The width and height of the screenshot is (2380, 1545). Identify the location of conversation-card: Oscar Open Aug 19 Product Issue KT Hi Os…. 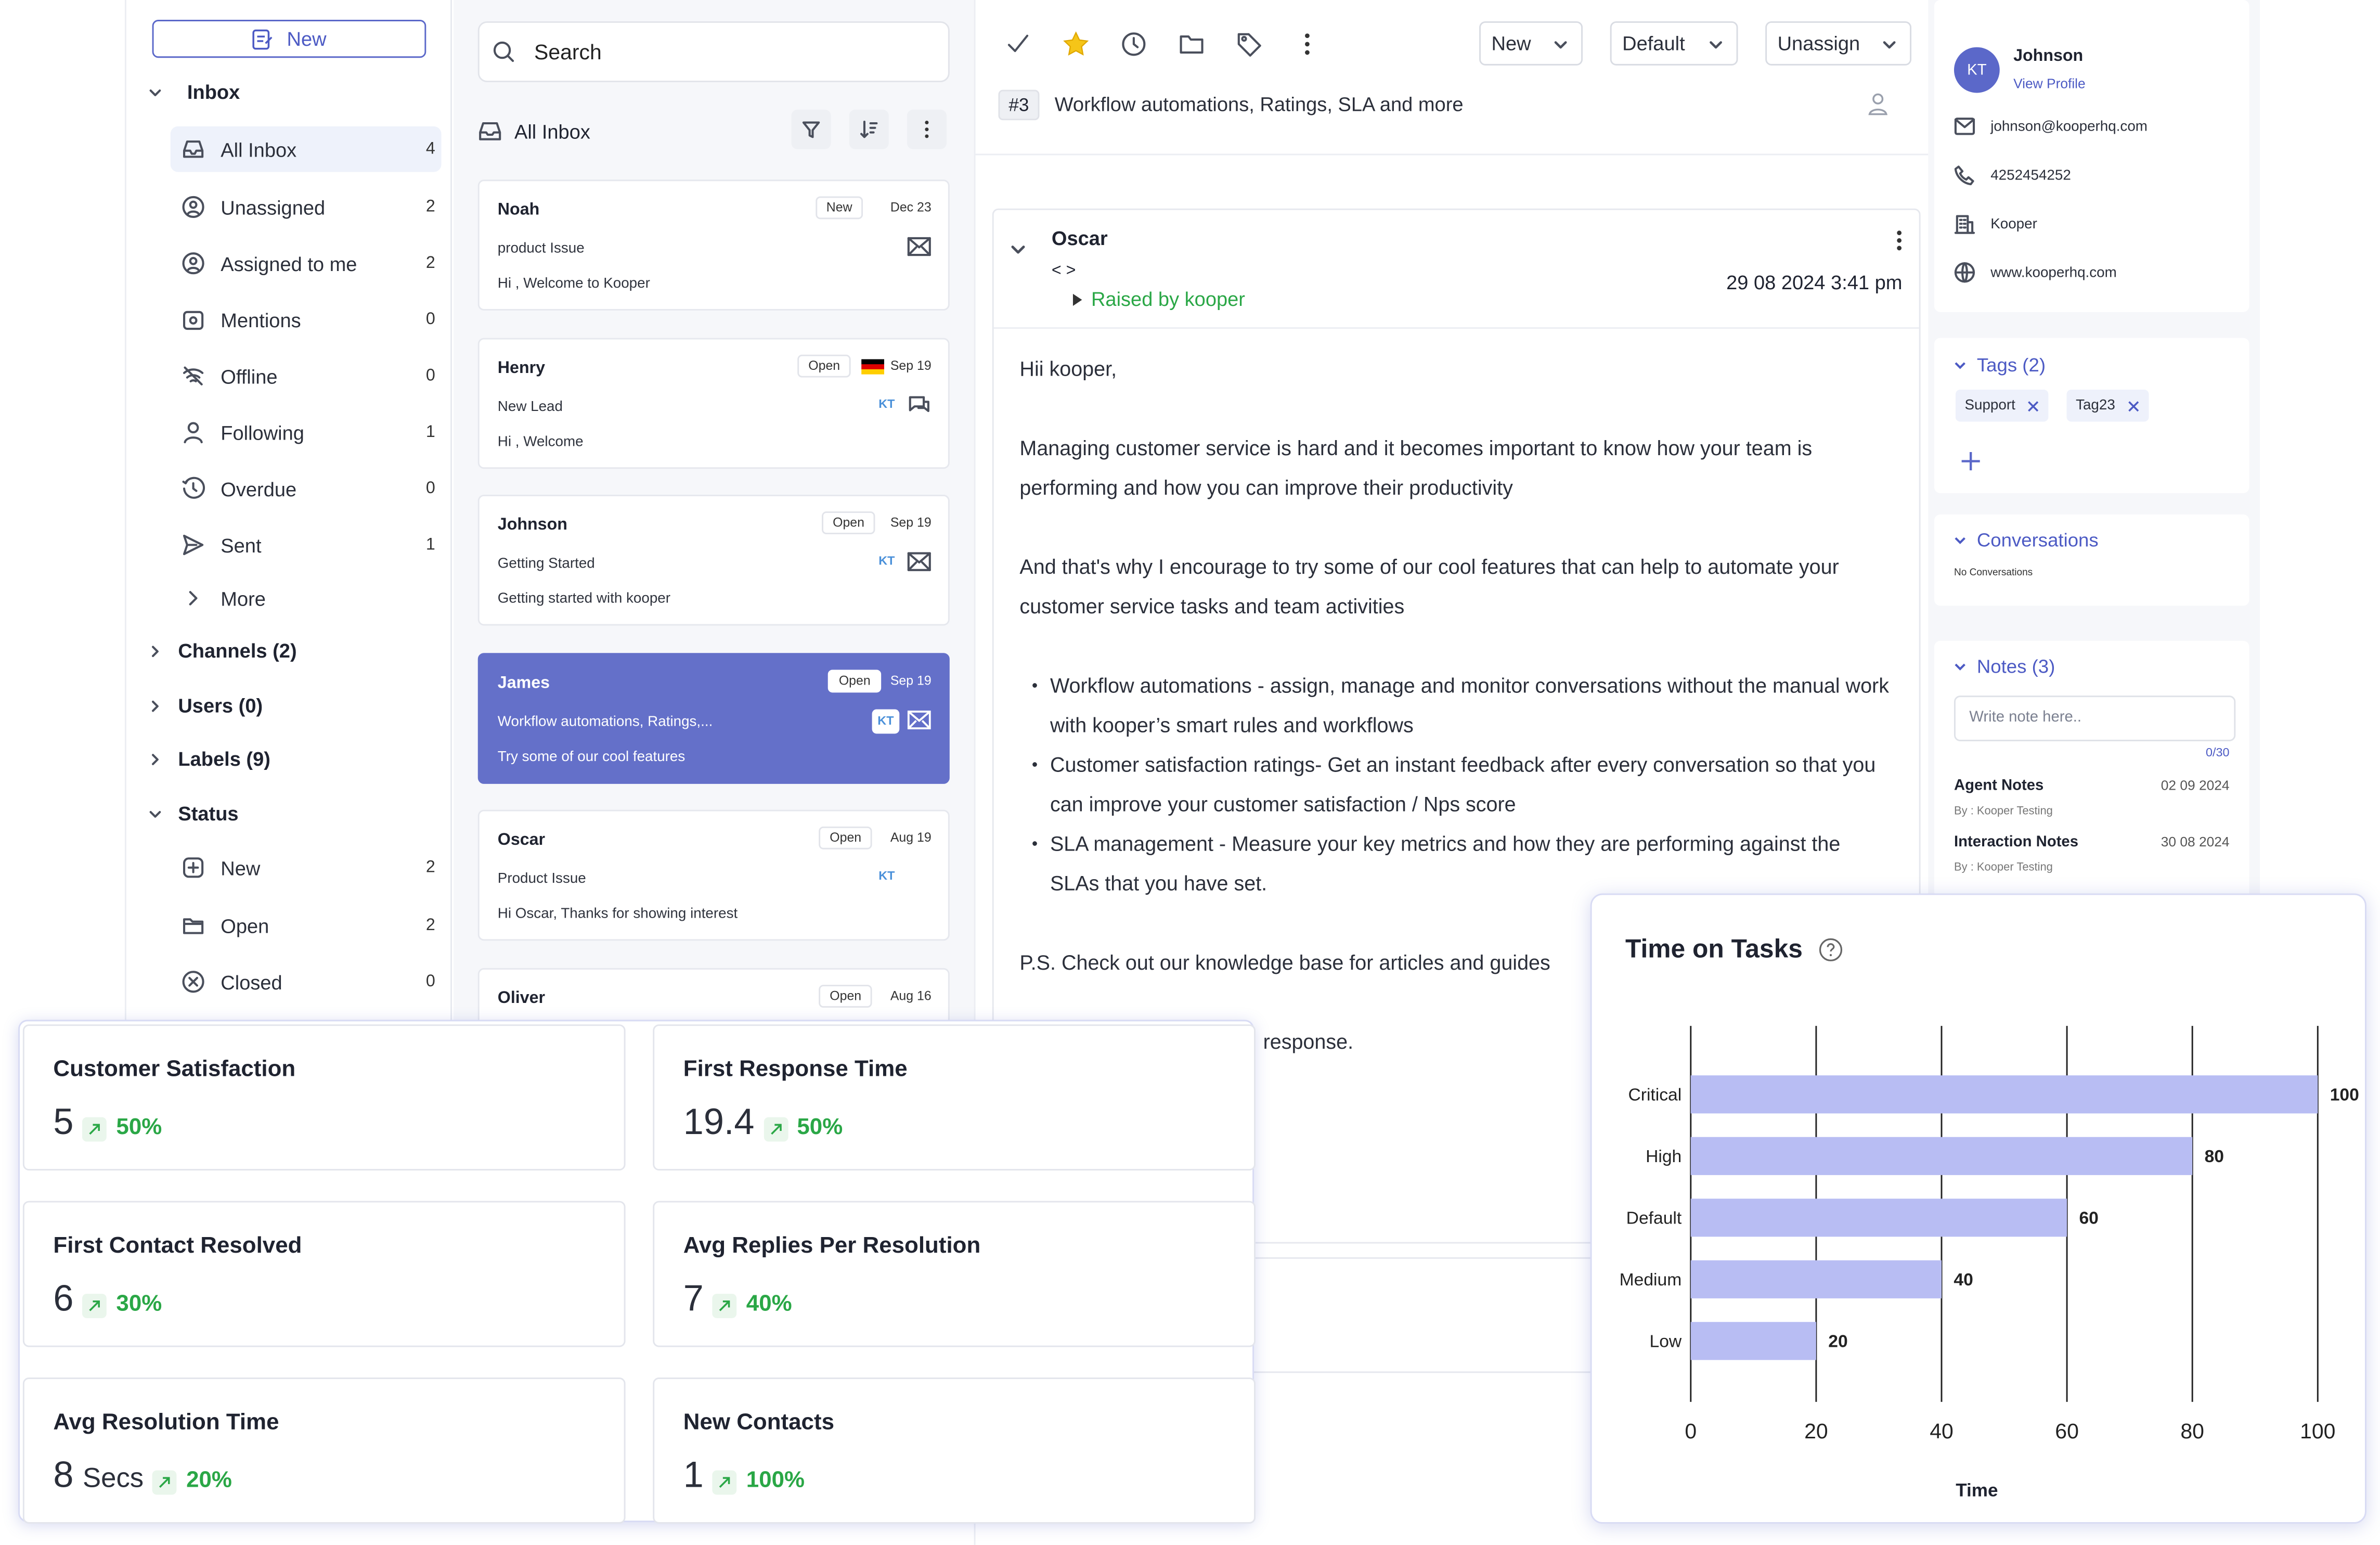
(714, 875).